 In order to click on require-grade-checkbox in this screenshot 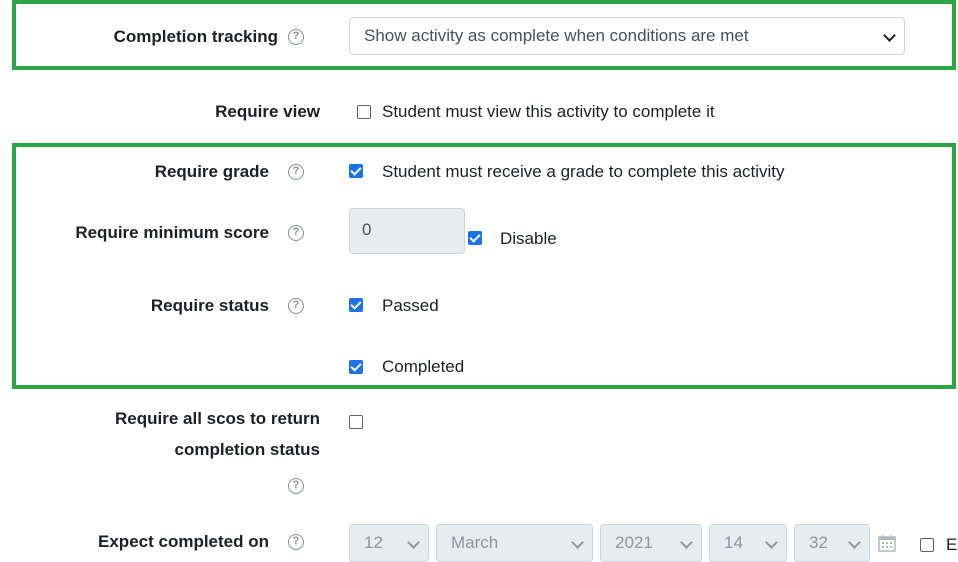, I will do `click(356, 171)`.